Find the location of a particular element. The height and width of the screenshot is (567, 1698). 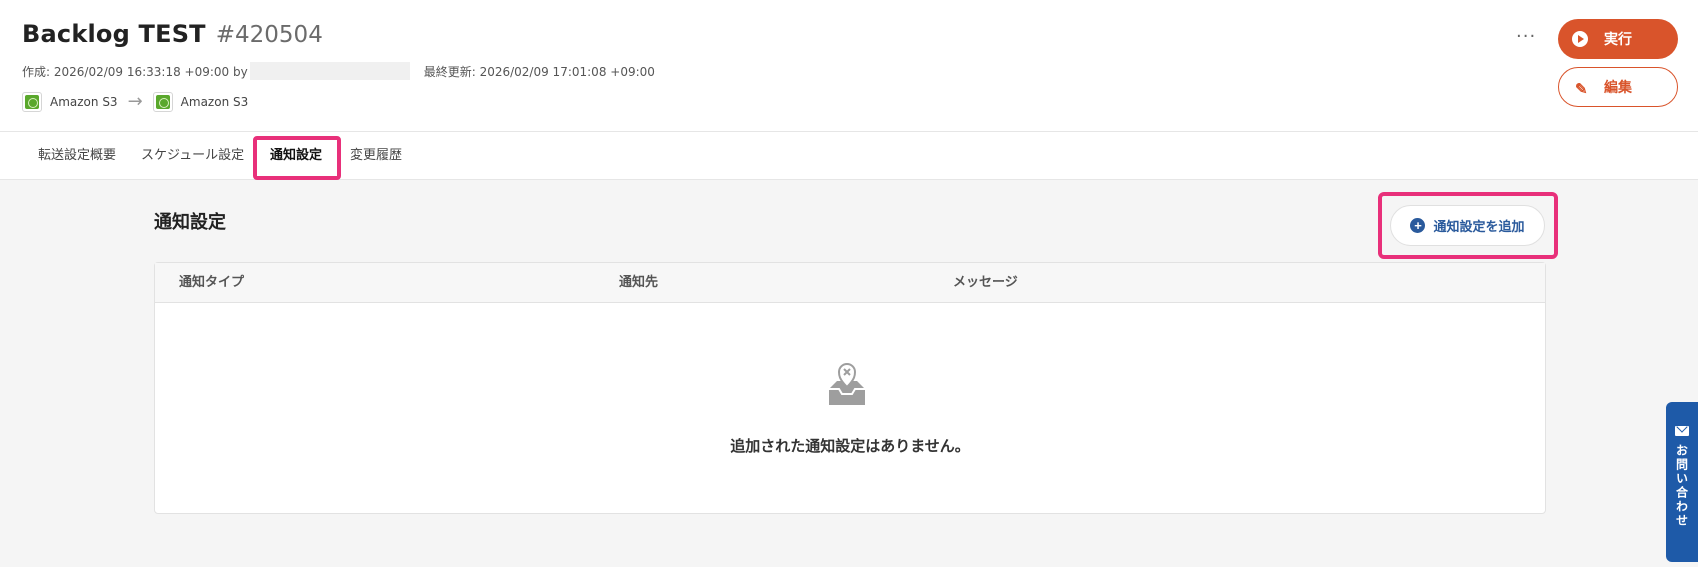

edit-button: ✎ 編集 is located at coordinates (1618, 87).